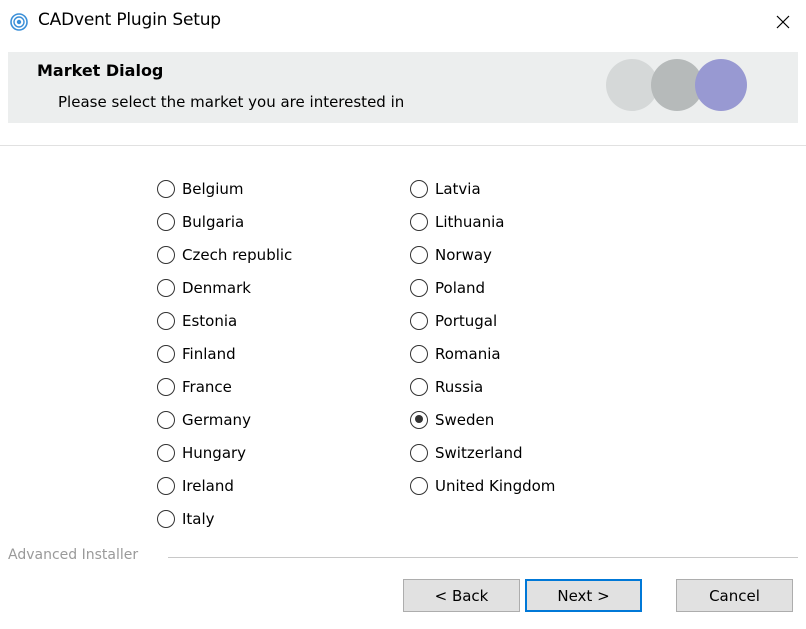 The width and height of the screenshot is (806, 629). I want to click on radio-label: Bulgaria, so click(213, 221).